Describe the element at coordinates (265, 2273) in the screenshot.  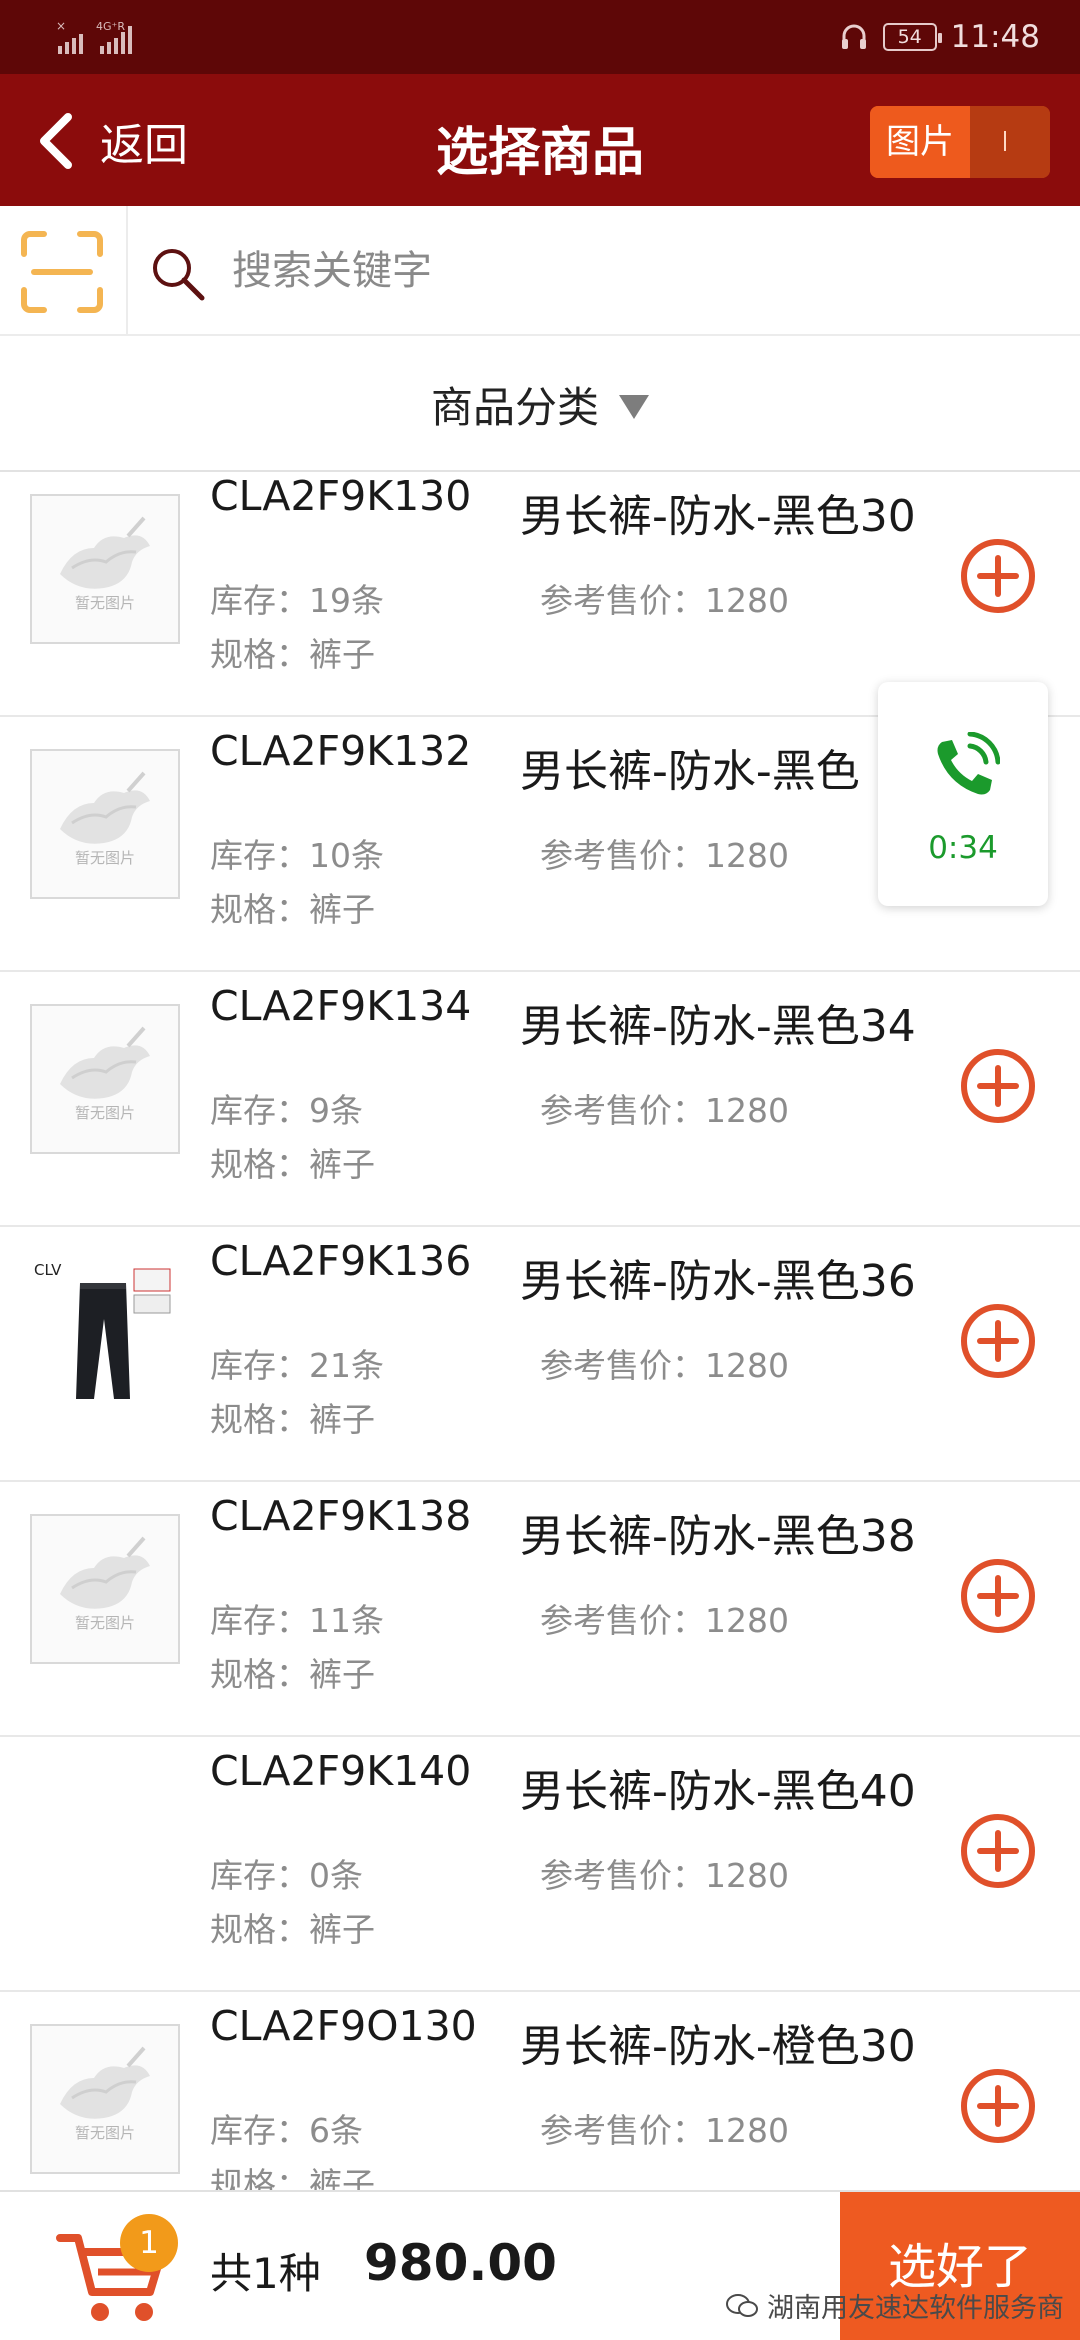
I see `item-count: 共1种` at that location.